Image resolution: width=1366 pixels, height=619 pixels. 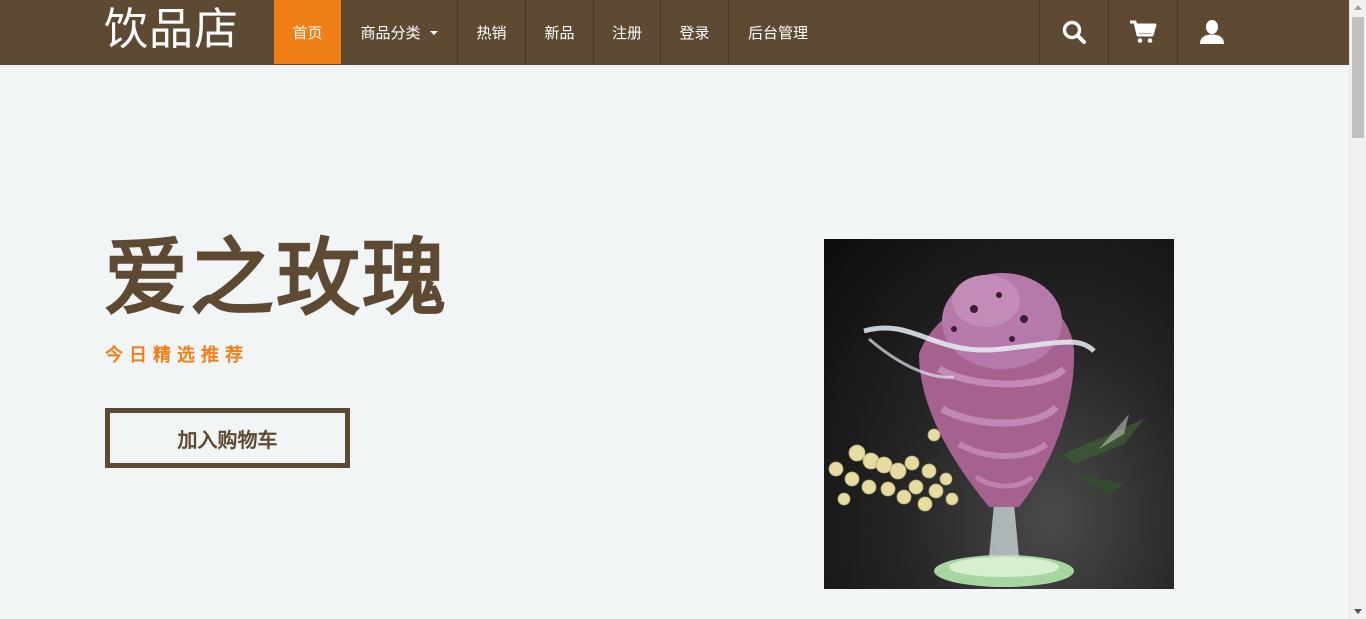 What do you see at coordinates (627, 32) in the screenshot?
I see `nav-item-register: 注册` at bounding box center [627, 32].